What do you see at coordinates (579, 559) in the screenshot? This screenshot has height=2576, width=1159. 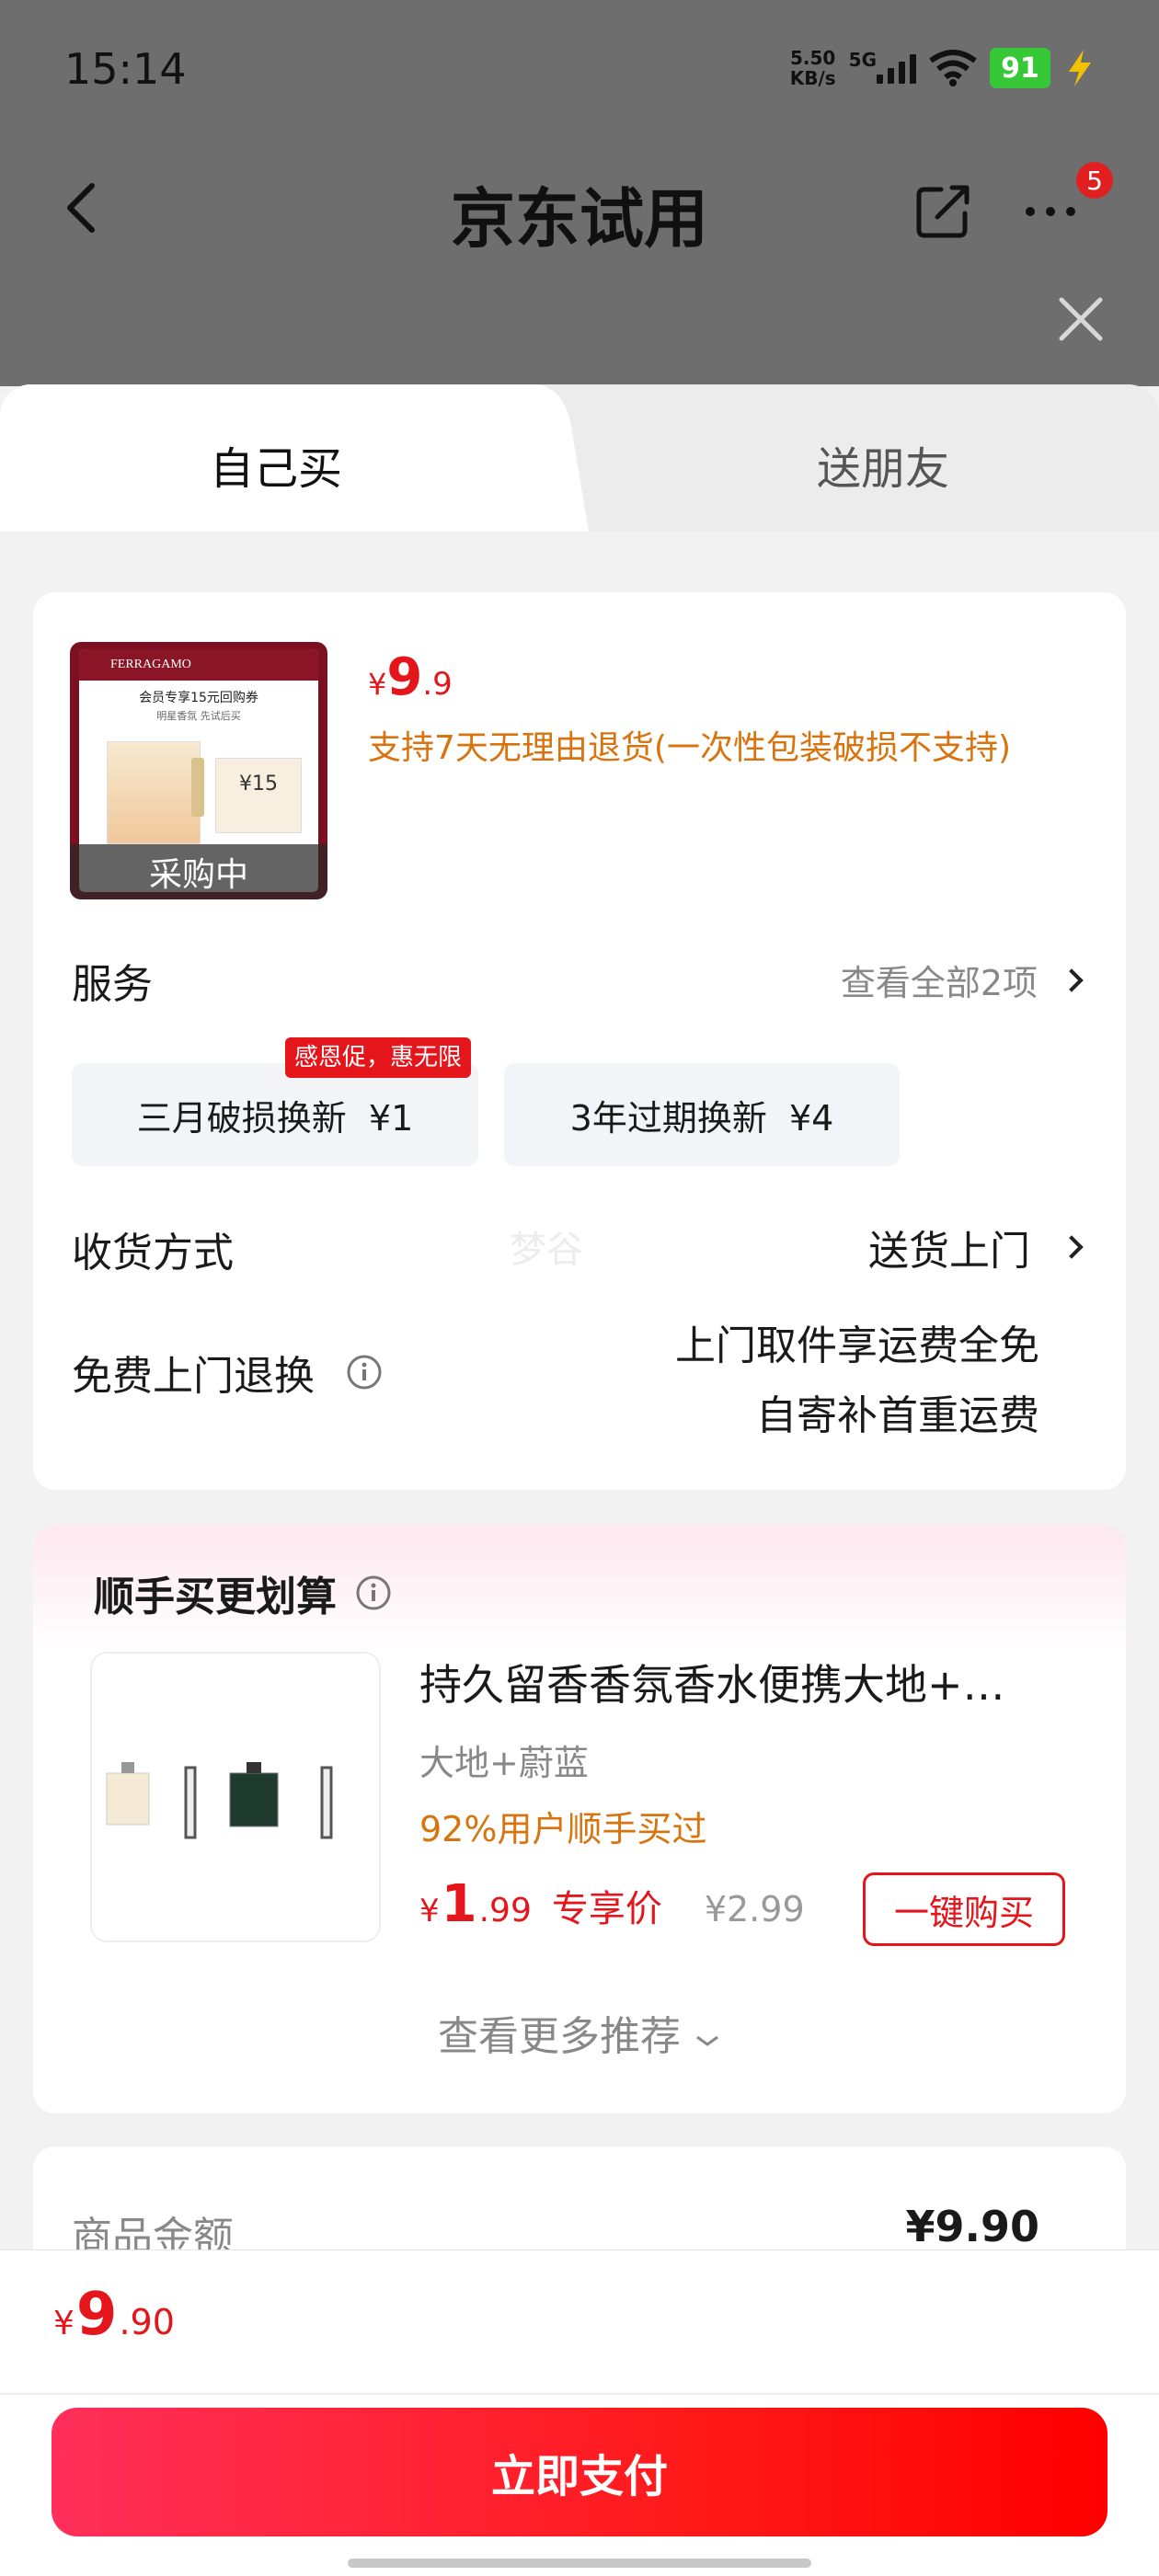 I see `sheet-gap` at bounding box center [579, 559].